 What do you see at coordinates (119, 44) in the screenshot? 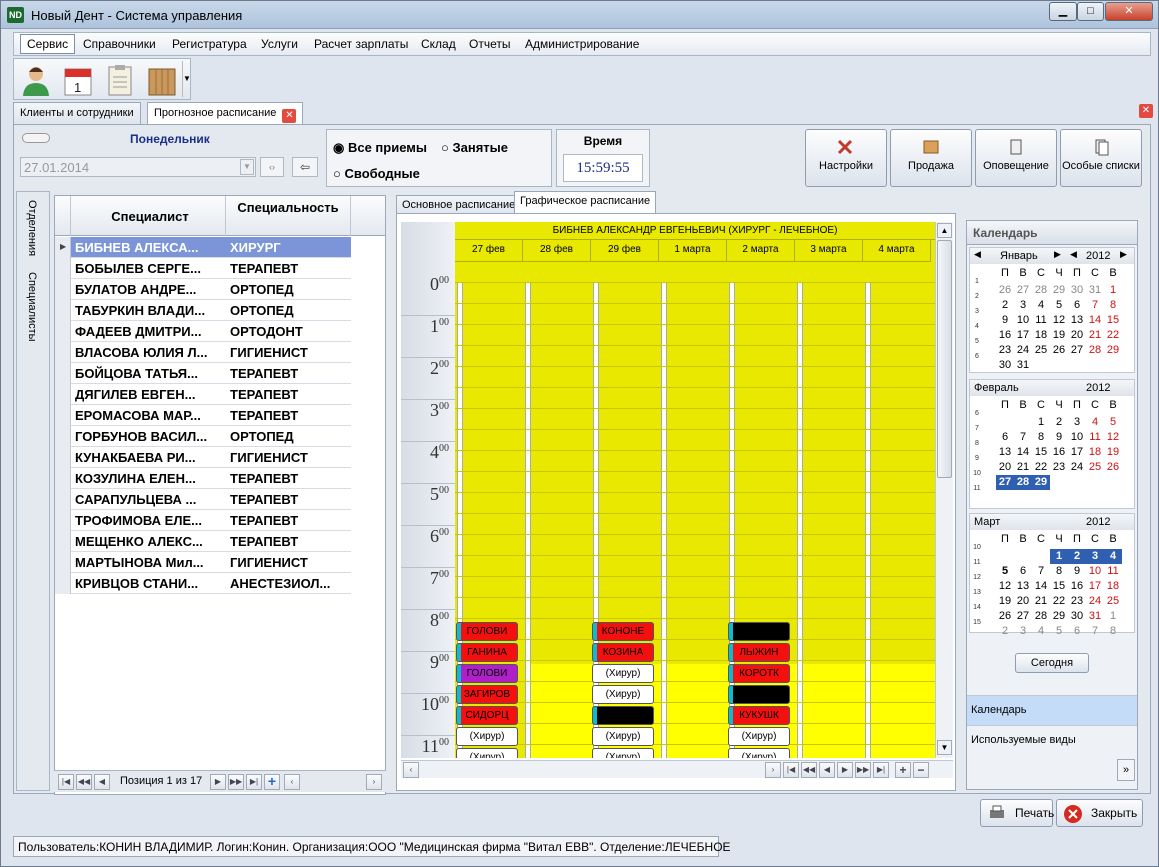
I see `menu-references: Справочники` at bounding box center [119, 44].